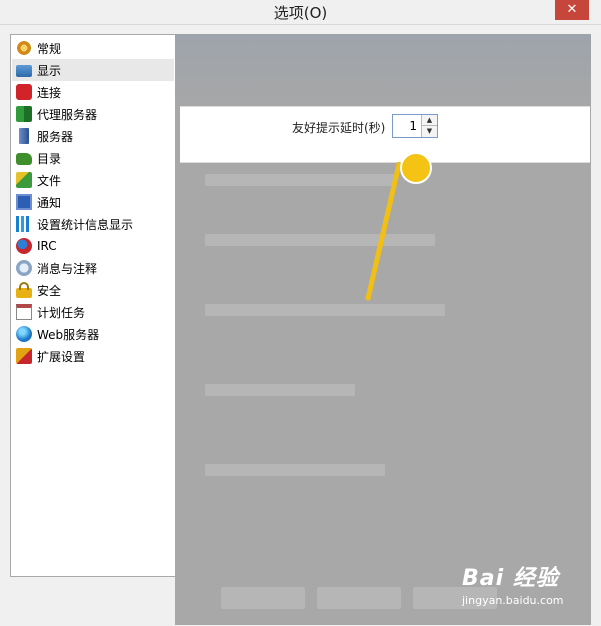 Image resolution: width=601 pixels, height=626 pixels. Describe the element at coordinates (93, 356) in the screenshot. I see `sidebar-item-extended: 扩展设置` at that location.